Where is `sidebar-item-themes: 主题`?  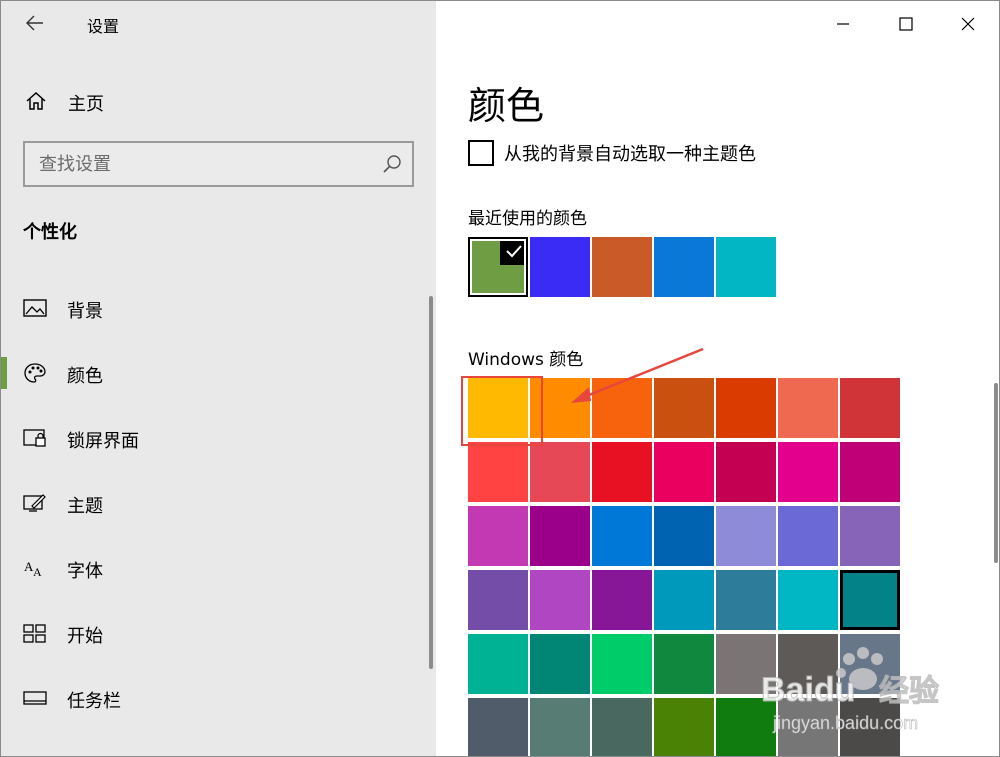
sidebar-item-themes: 主题 is located at coordinates (218, 503).